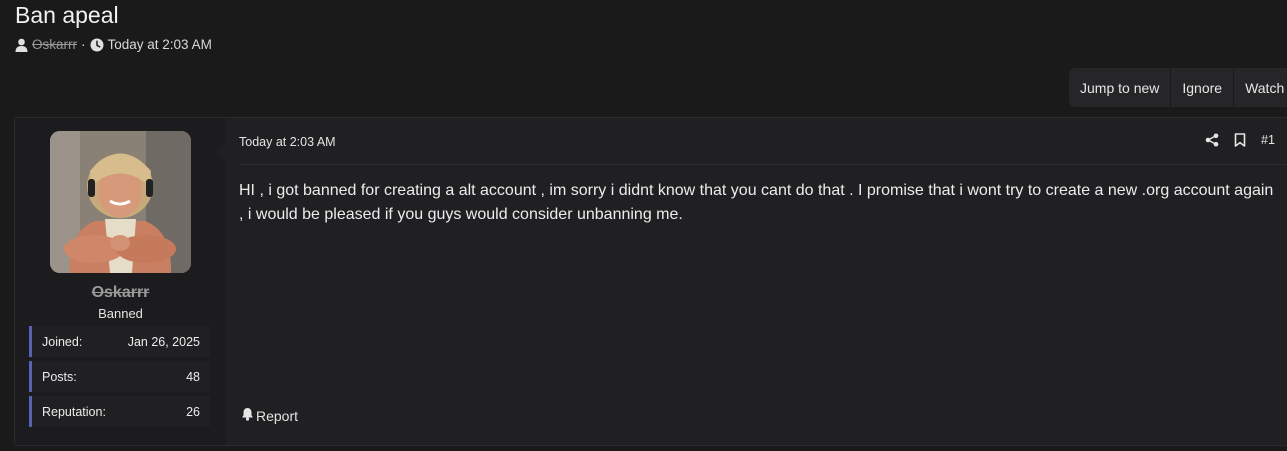 The height and width of the screenshot is (451, 1287). What do you see at coordinates (97, 45) in the screenshot?
I see `clock-icon` at bounding box center [97, 45].